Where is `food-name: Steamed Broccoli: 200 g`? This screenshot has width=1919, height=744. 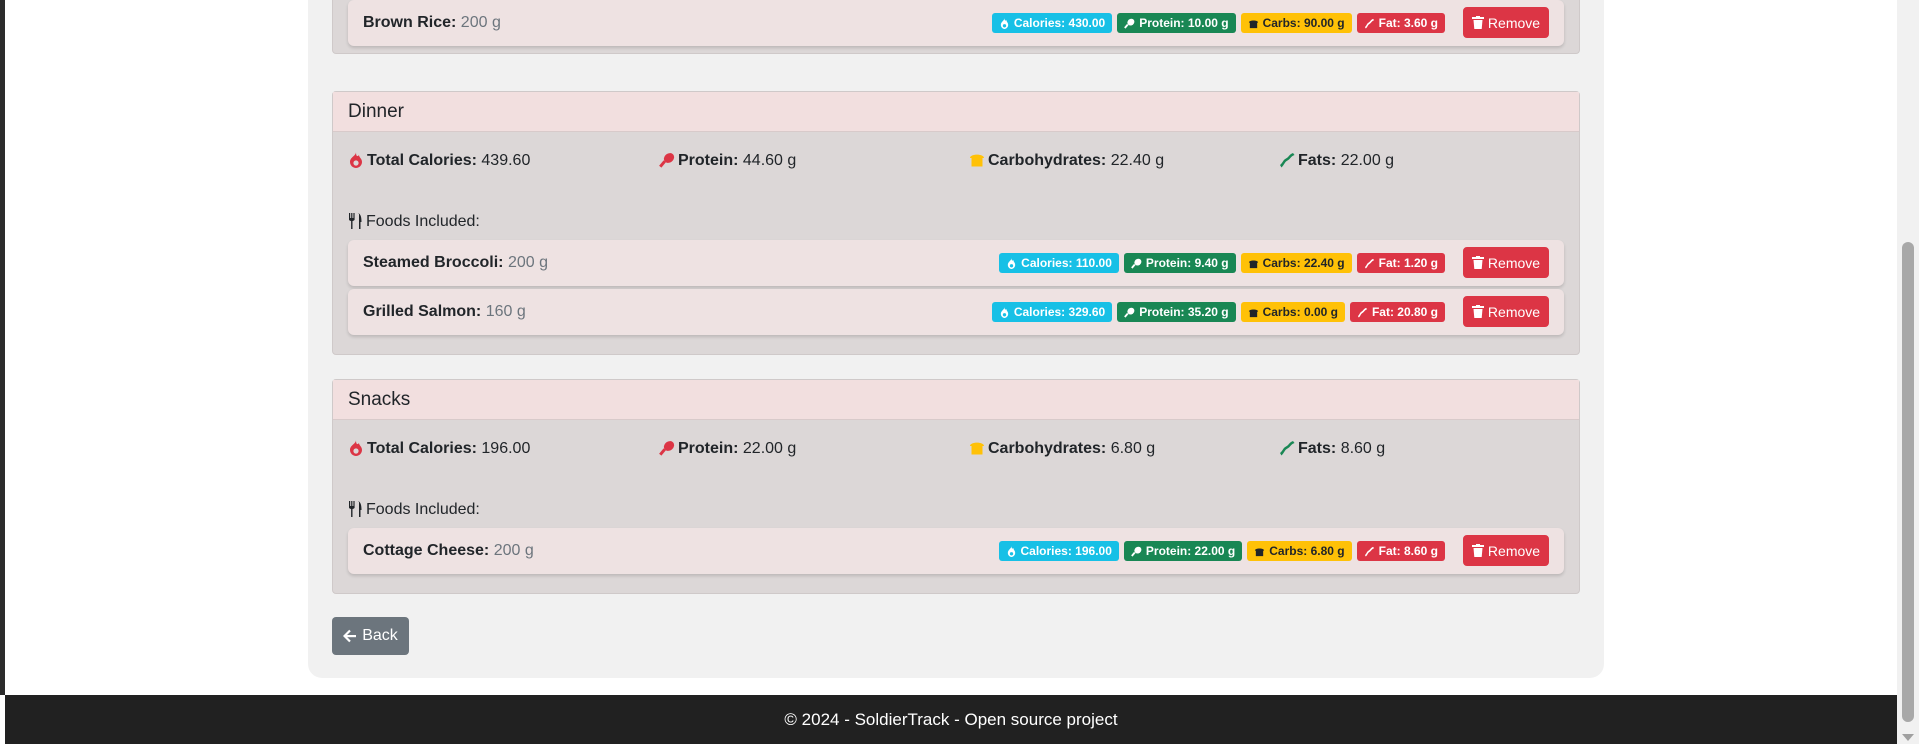 food-name: Steamed Broccoli: 200 g is located at coordinates (455, 262).